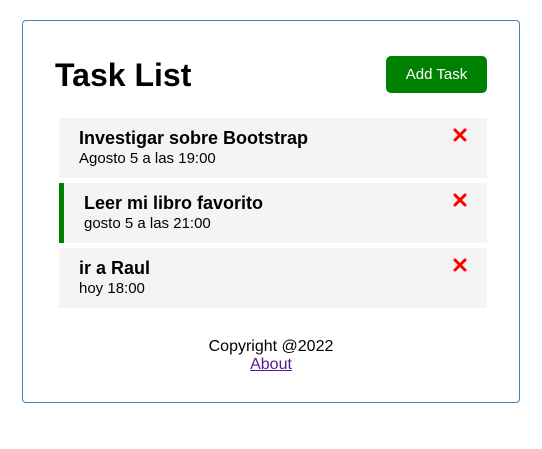 The width and height of the screenshot is (542, 449). I want to click on task-text: Leer mi libro favorito, so click(174, 203).